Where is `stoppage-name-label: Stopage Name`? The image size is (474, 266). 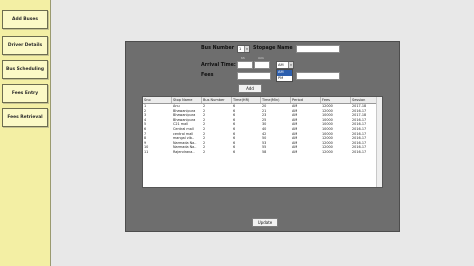 stoppage-name-label: Stopage Name is located at coordinates (273, 48).